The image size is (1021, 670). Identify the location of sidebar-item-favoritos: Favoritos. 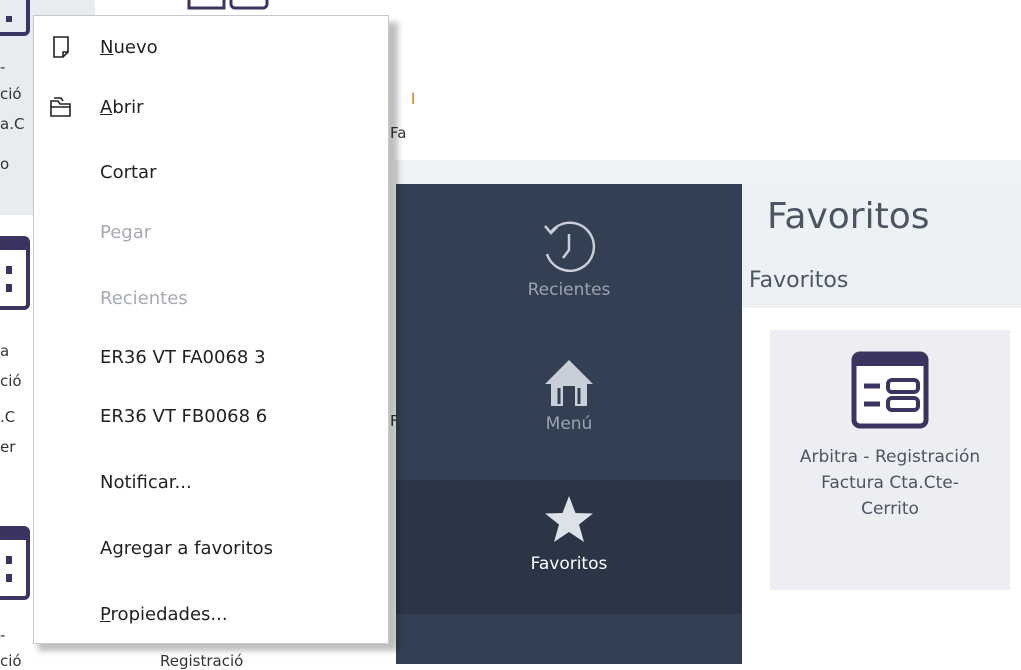
(569, 547).